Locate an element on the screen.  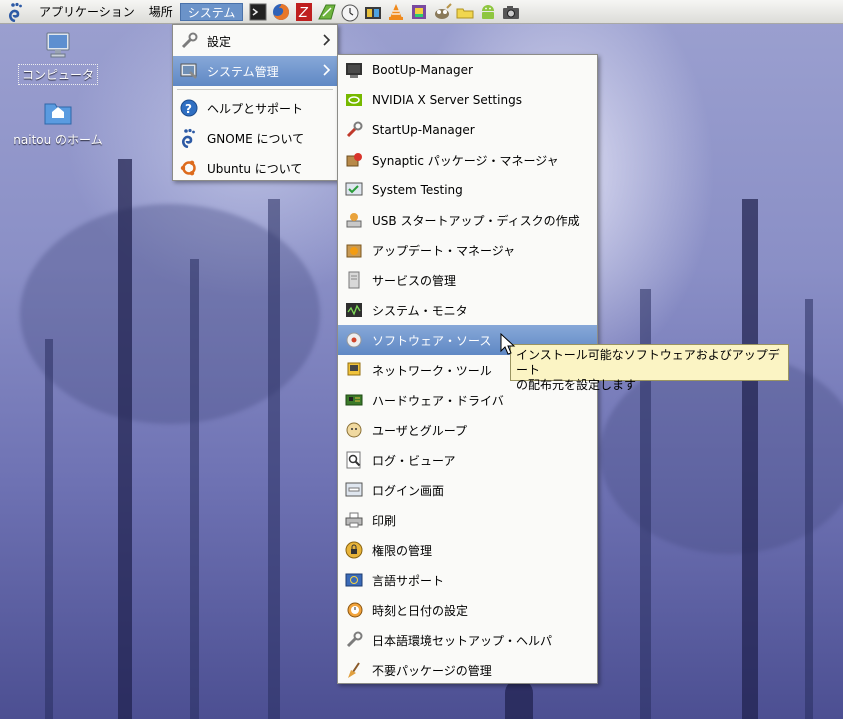
menu-item-users-groups: ユーザとグループ is located at coordinates (467, 430).